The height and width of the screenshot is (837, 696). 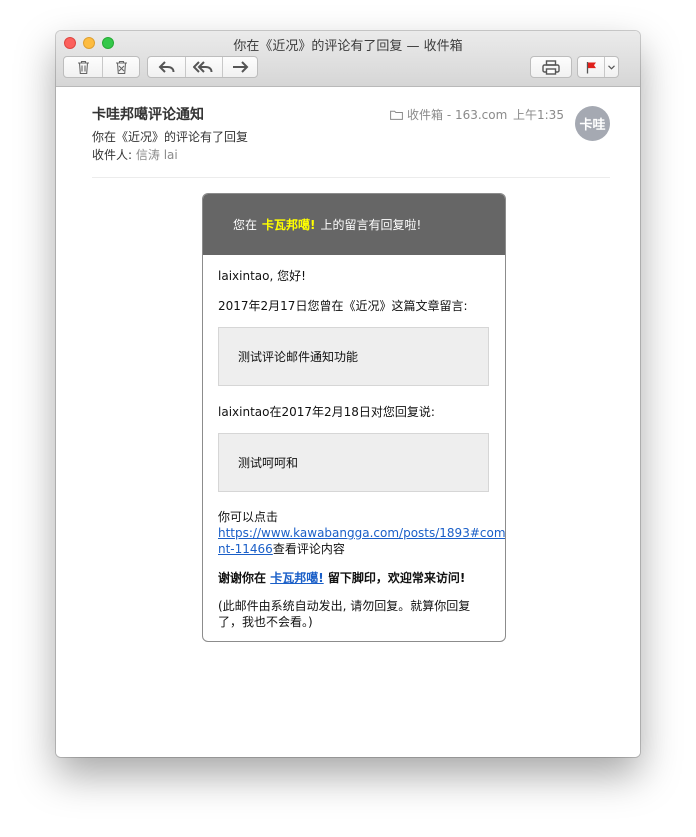 I want to click on reply-group, so click(x=202, y=67).